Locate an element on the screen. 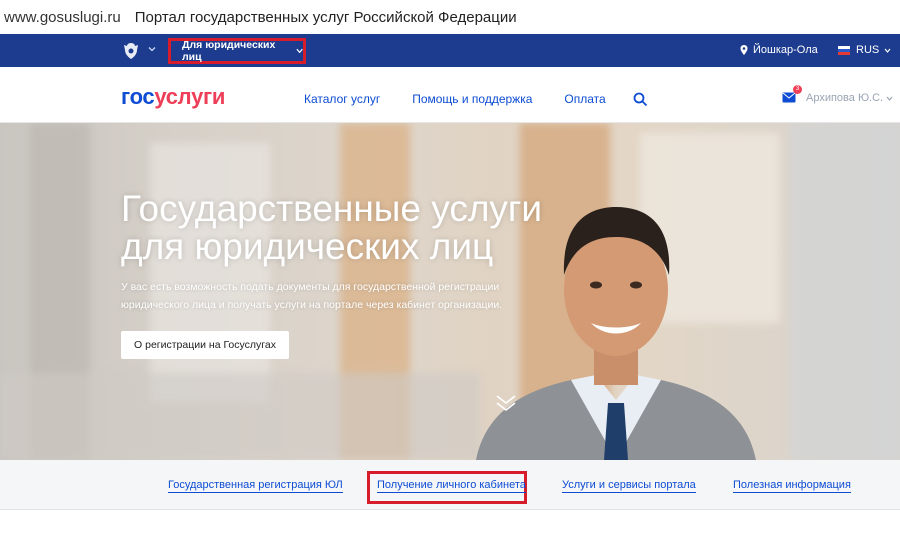 The height and width of the screenshot is (533, 900). location-selector: Йошкар-Ола is located at coordinates (779, 50).